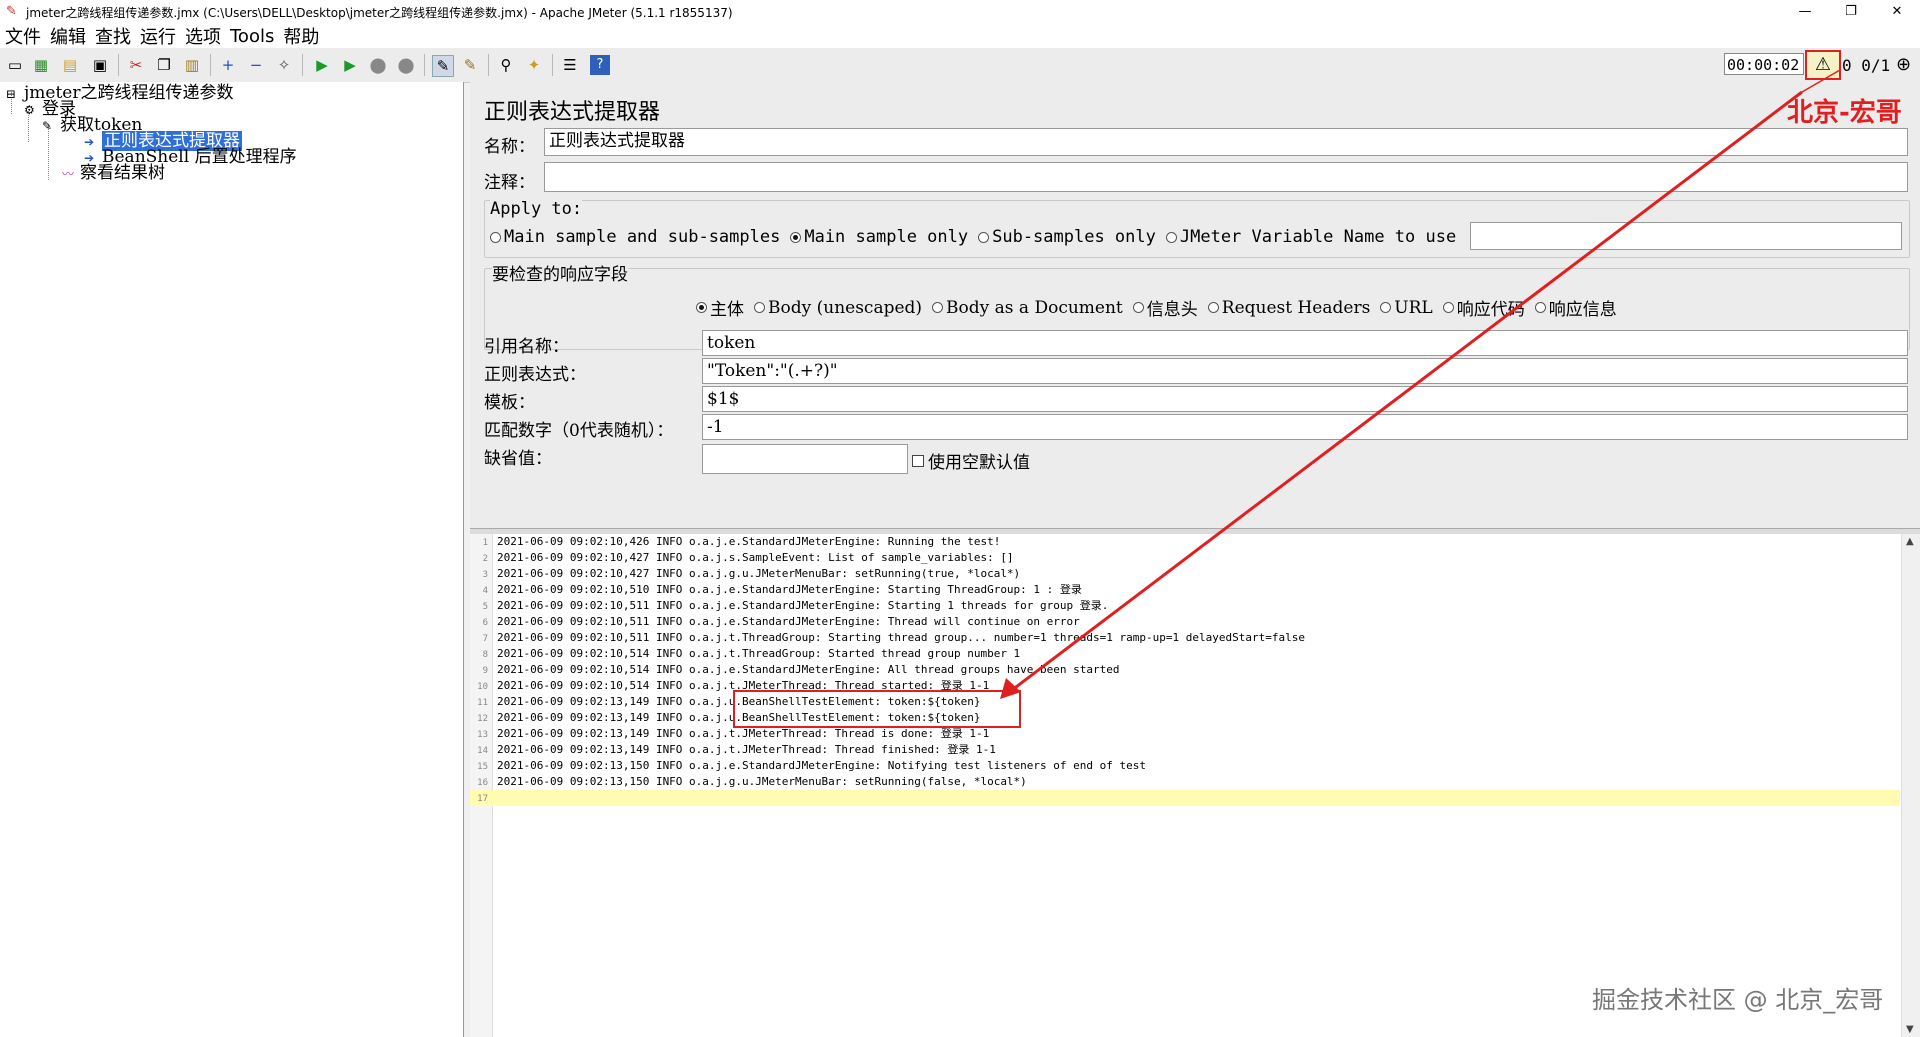 The image size is (1920, 1037). I want to click on menu-help: 帮助, so click(301, 36).